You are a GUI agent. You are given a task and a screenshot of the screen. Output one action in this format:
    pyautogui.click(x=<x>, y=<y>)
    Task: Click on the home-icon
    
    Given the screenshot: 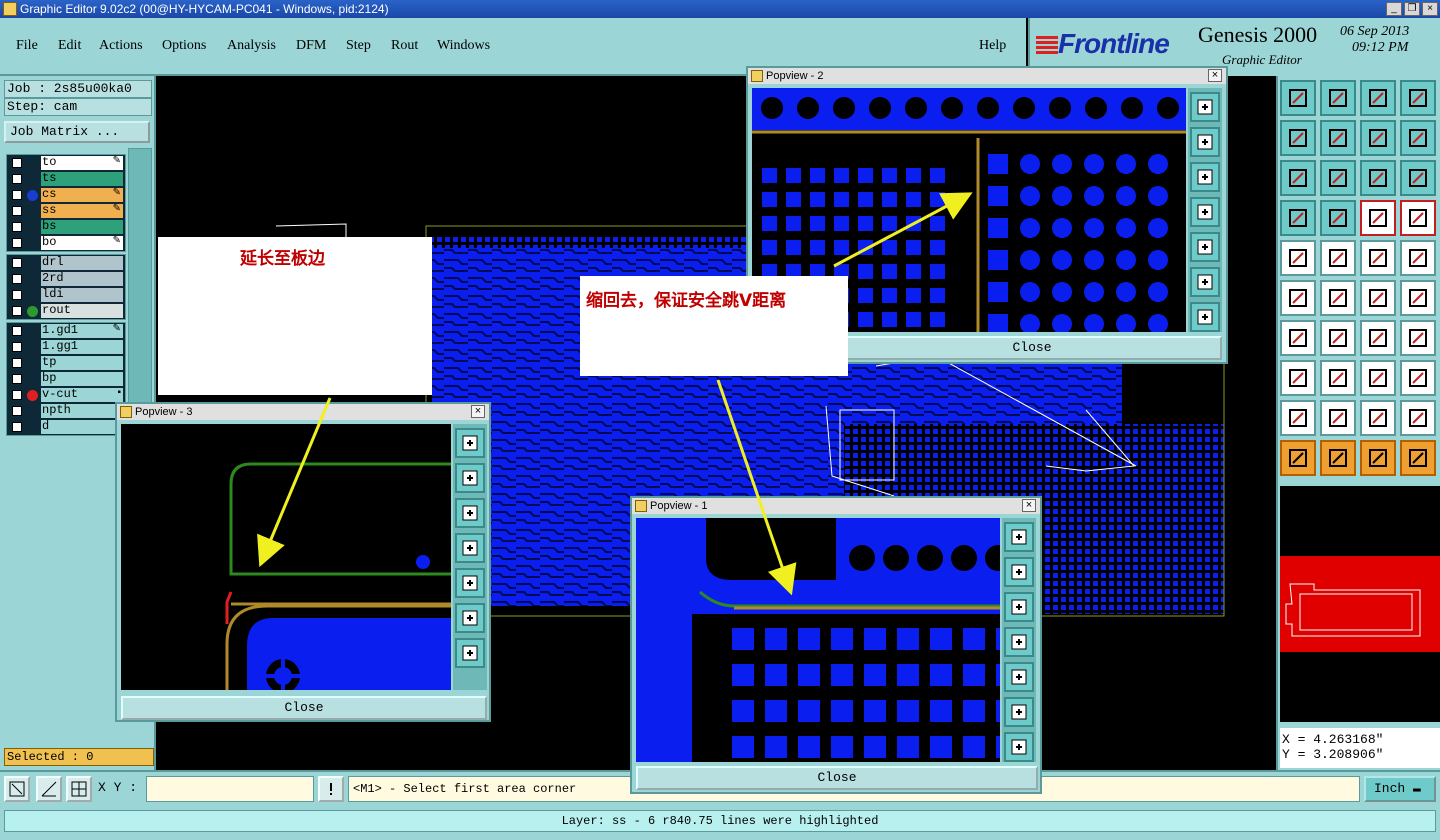 What is the action you would take?
    pyautogui.click(x=1378, y=98)
    